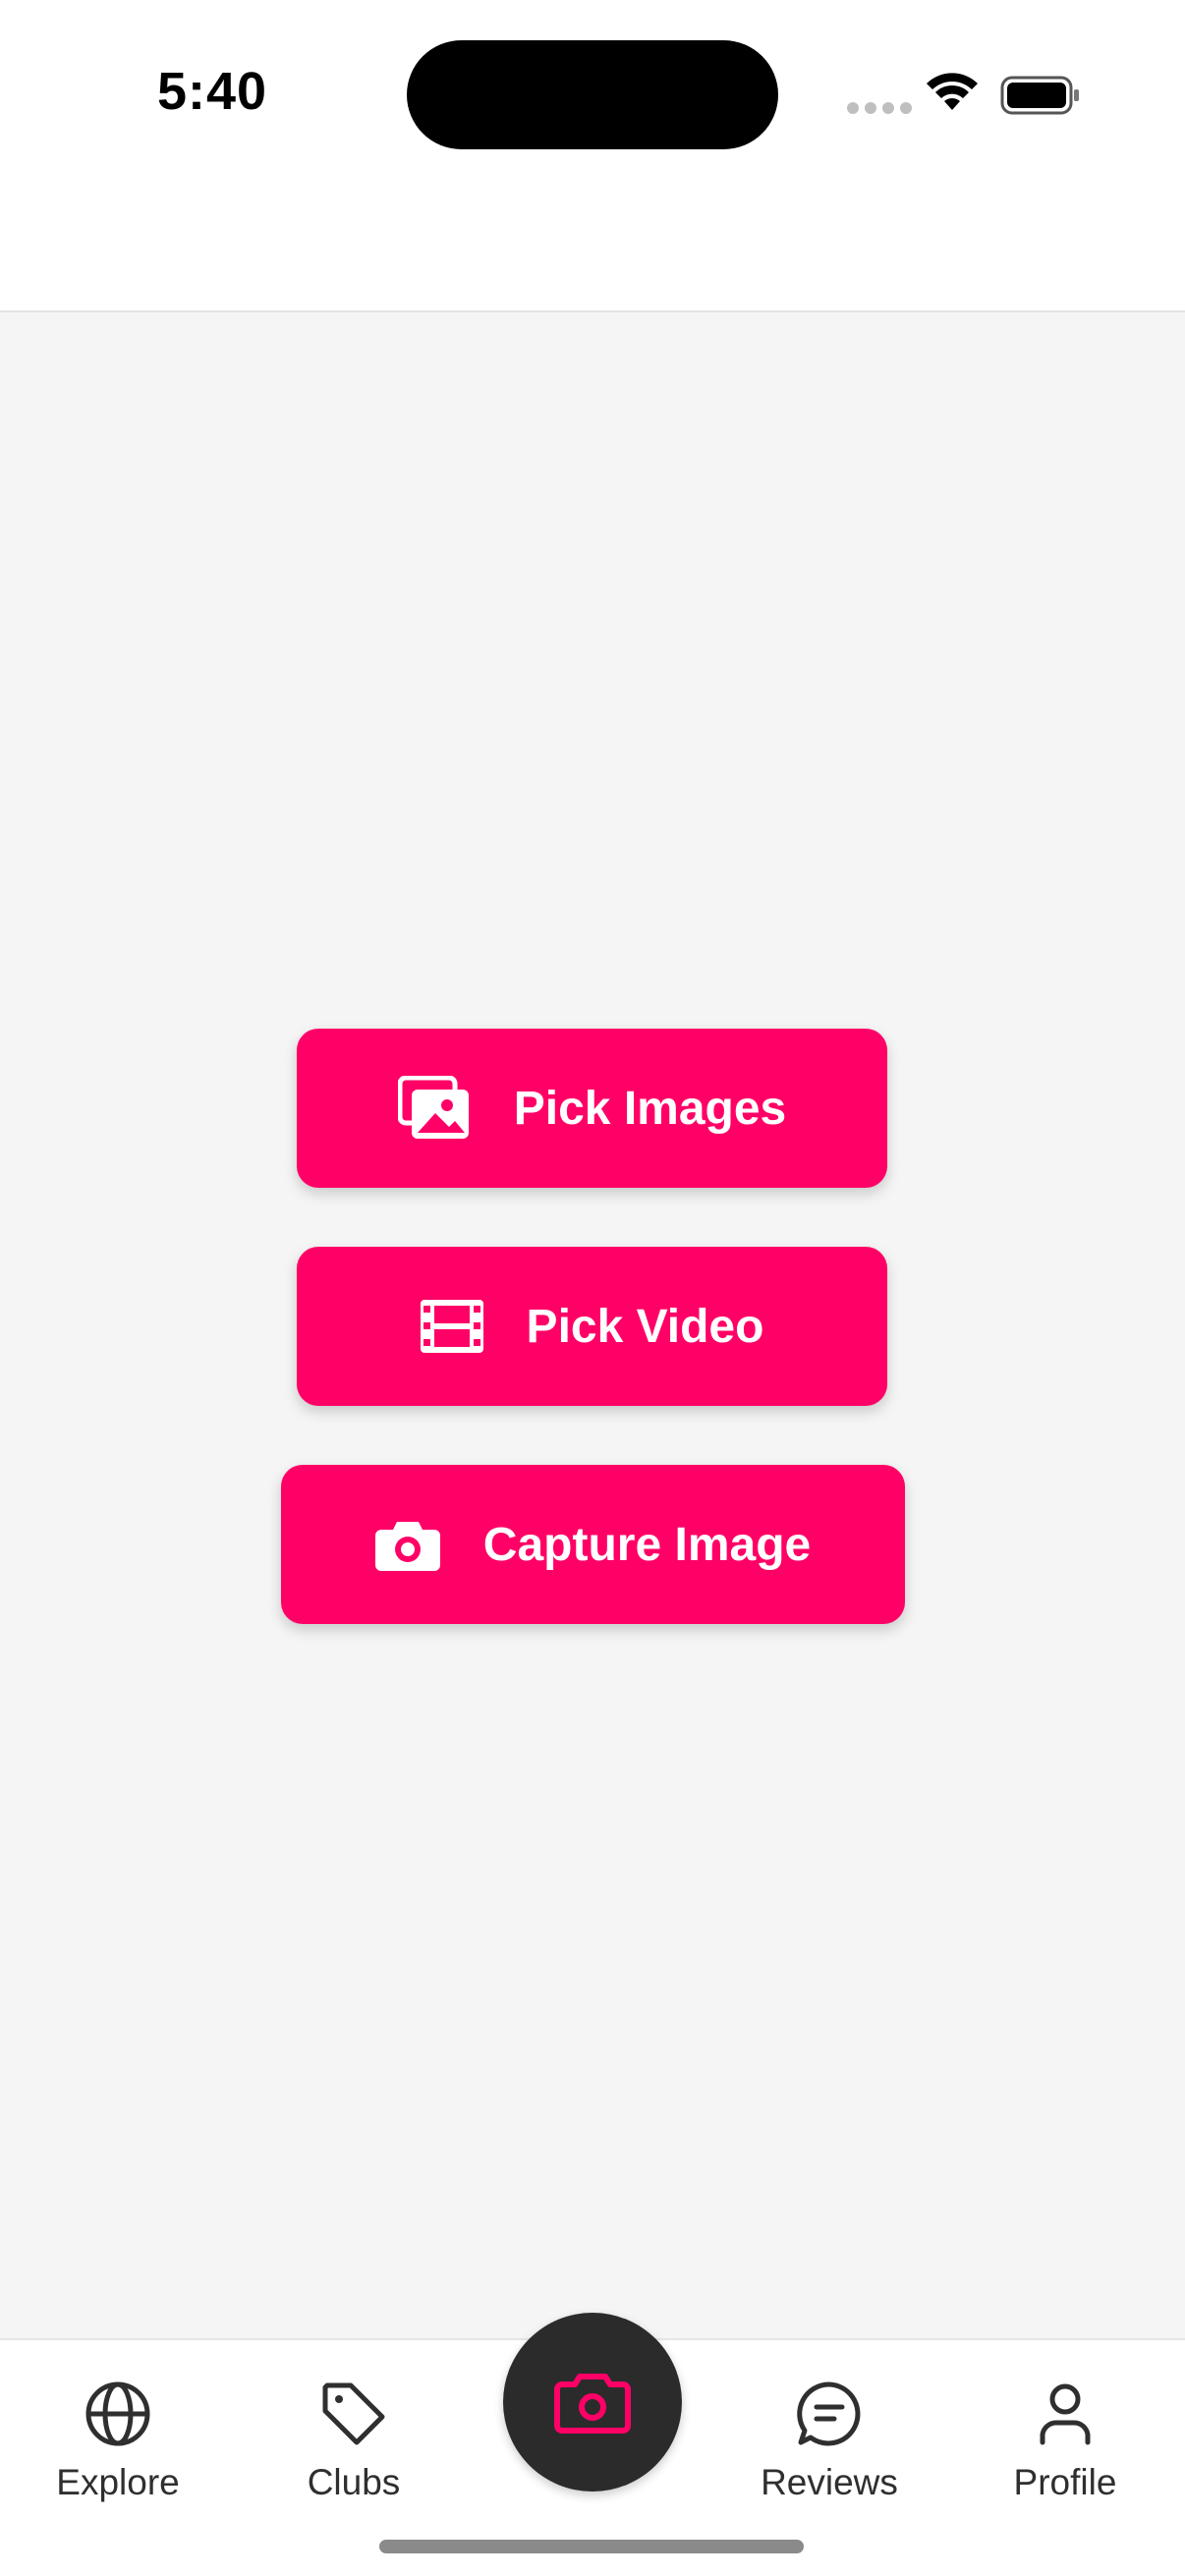 This screenshot has height=2576, width=1185. I want to click on tab-reviews-label: Reviews, so click(830, 2482).